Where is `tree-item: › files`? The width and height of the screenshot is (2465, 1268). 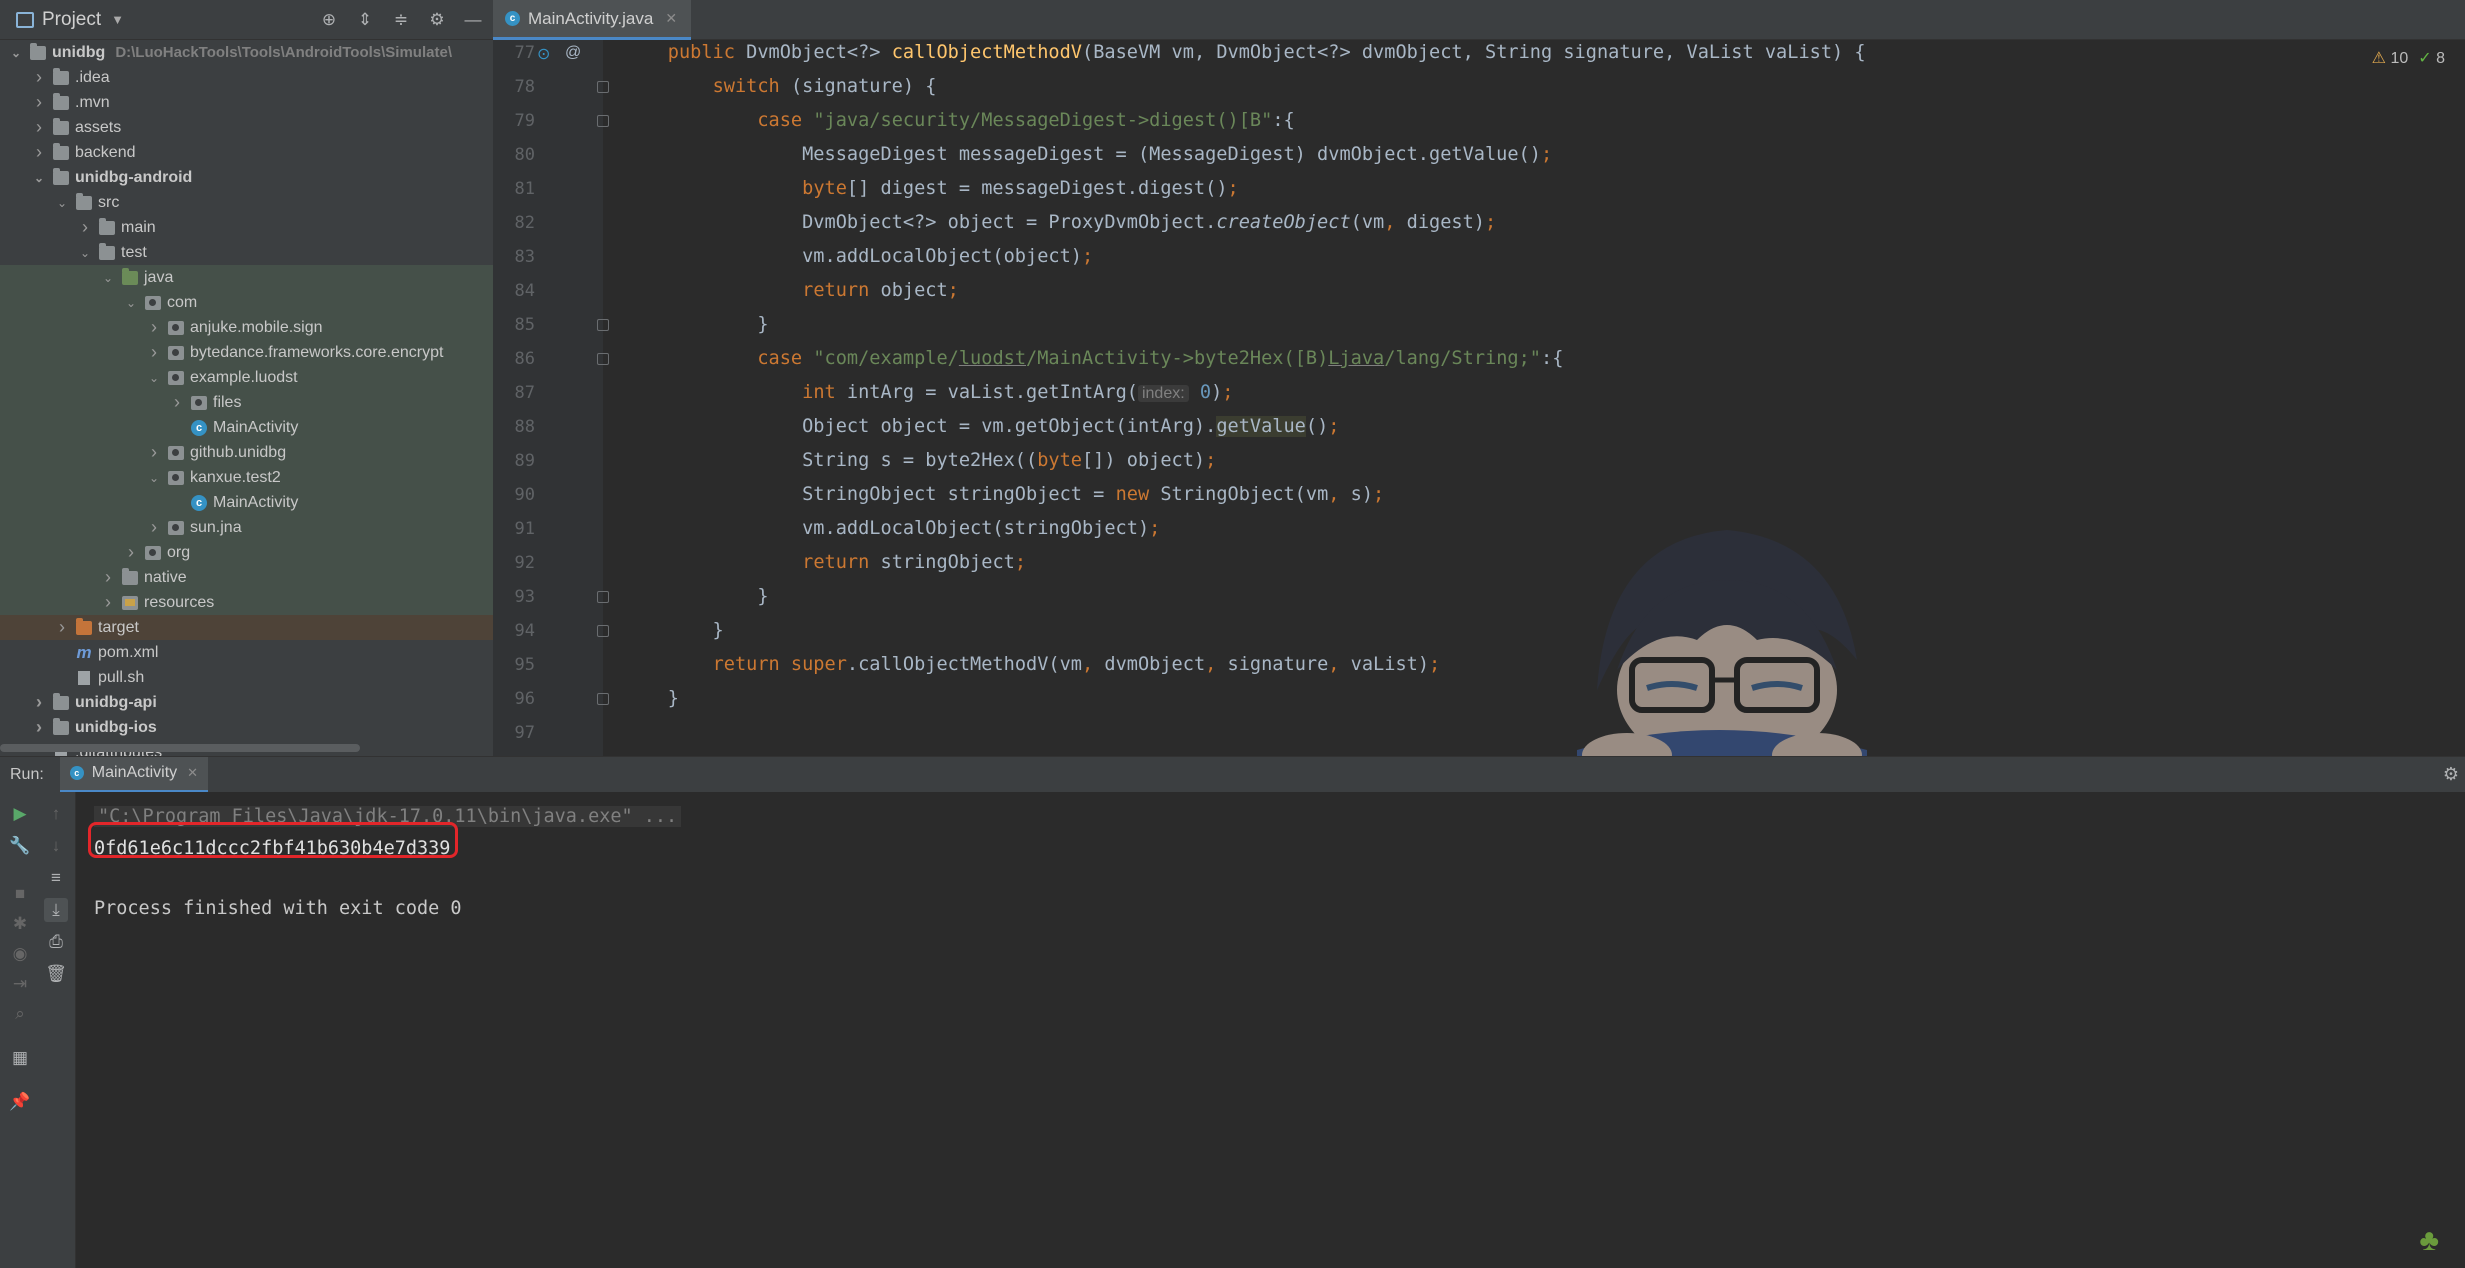
tree-item: › files is located at coordinates (246, 402).